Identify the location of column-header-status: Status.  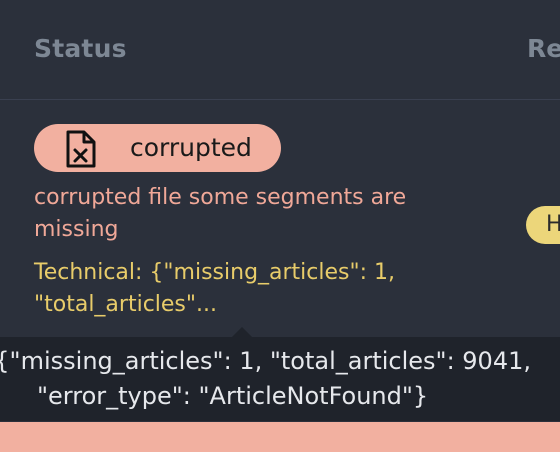
(80, 48).